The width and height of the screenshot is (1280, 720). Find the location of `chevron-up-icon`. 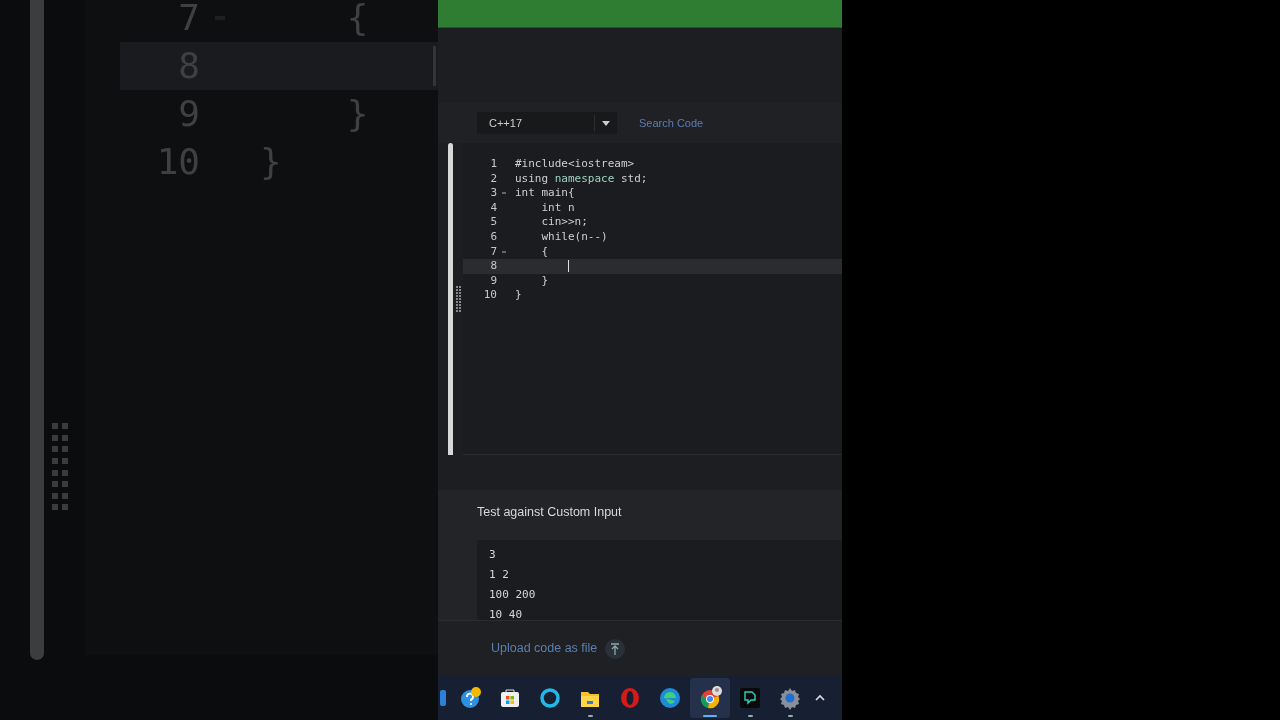

chevron-up-icon is located at coordinates (820, 698).